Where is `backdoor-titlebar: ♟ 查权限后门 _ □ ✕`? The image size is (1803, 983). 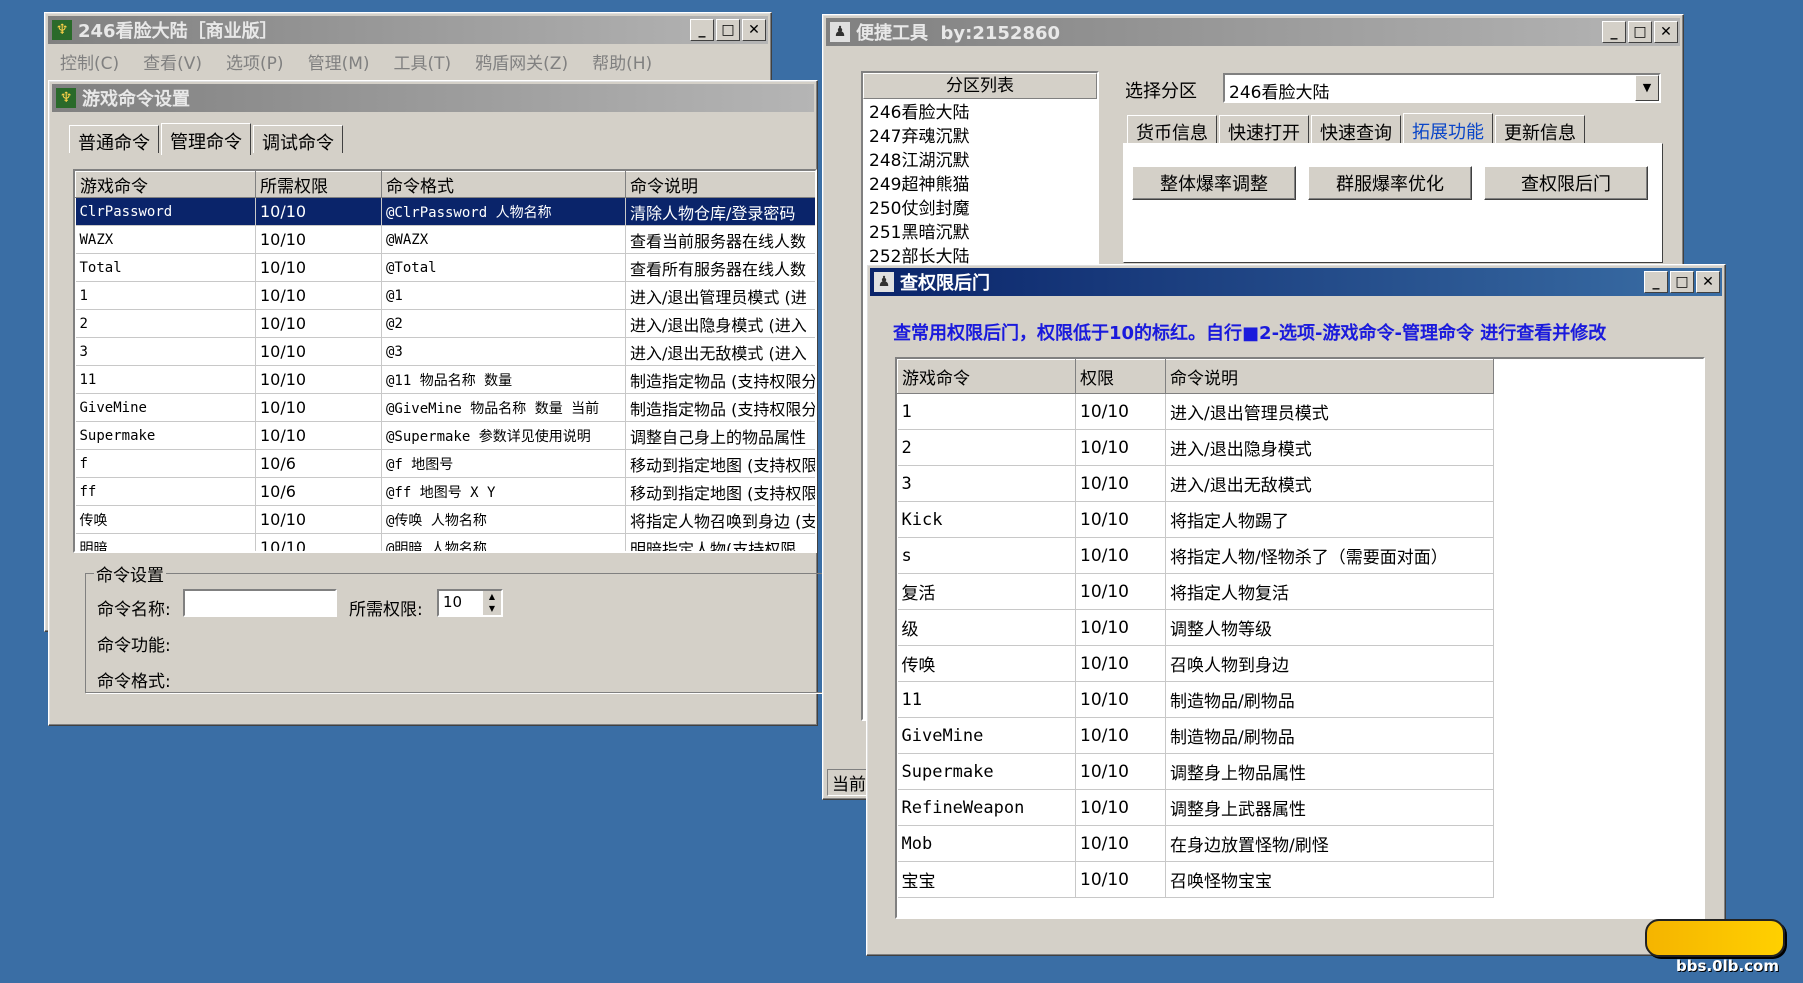
backdoor-titlebar: ♟ 查权限后门 _ □ ✕ is located at coordinates (1296, 282).